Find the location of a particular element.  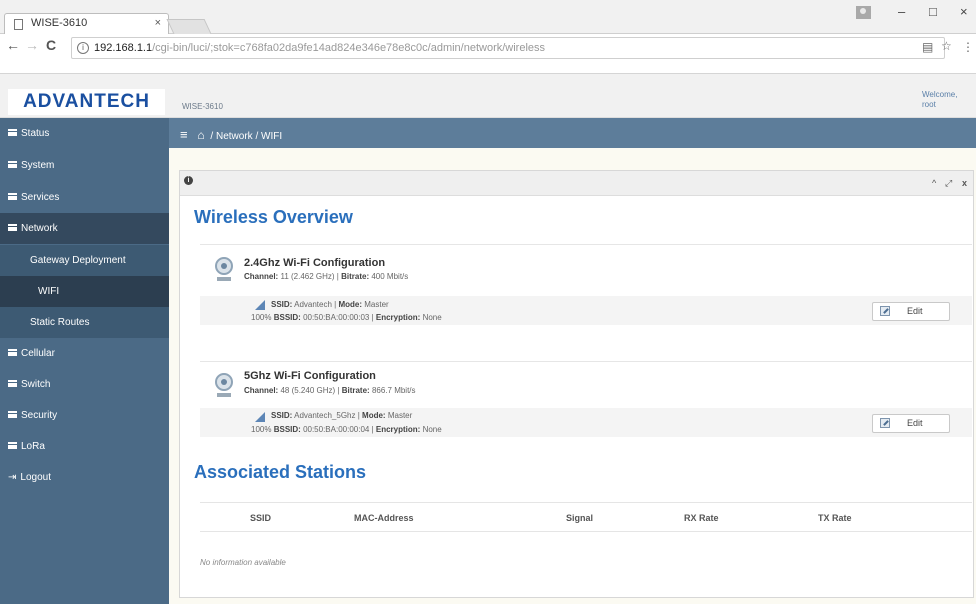

menu-toggle-icon: ≡ is located at coordinates (184, 134).